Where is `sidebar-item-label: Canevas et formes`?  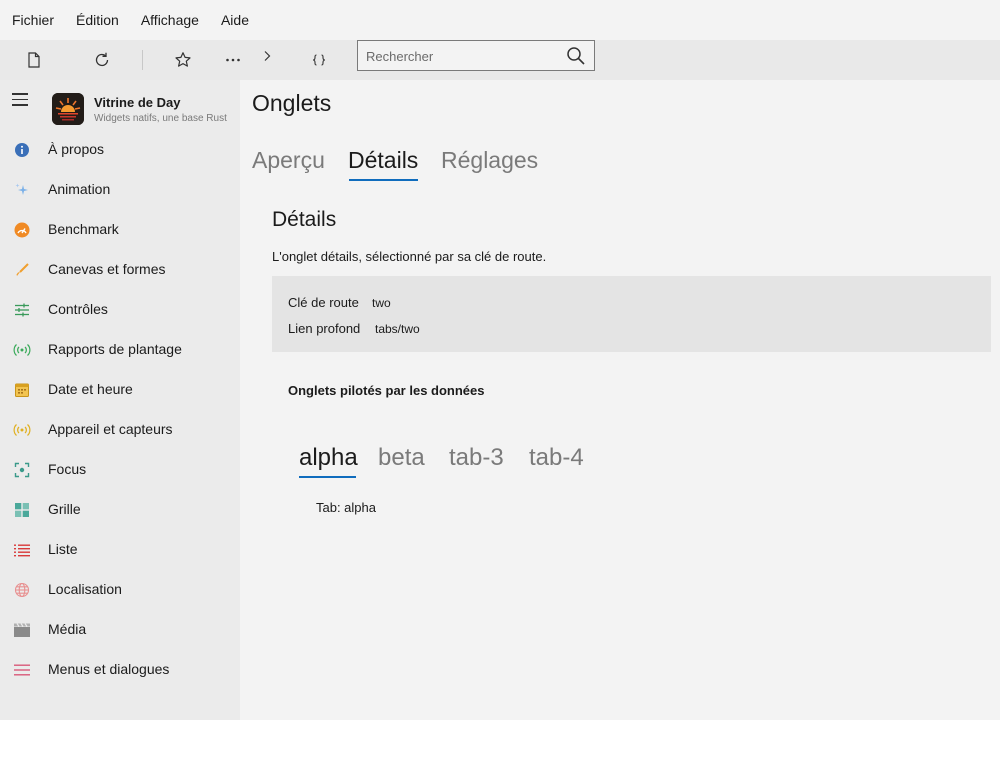 sidebar-item-label: Canevas et formes is located at coordinates (107, 269).